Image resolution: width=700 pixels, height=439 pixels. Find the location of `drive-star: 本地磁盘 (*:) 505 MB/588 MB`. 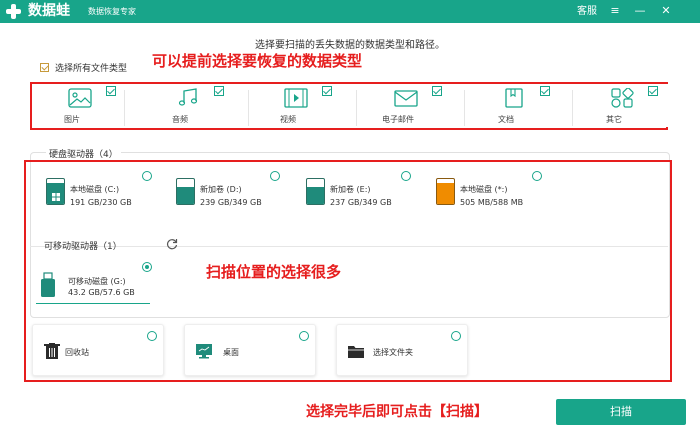

drive-star: 本地磁盘 (*:) 505 MB/588 MB is located at coordinates (491, 193).